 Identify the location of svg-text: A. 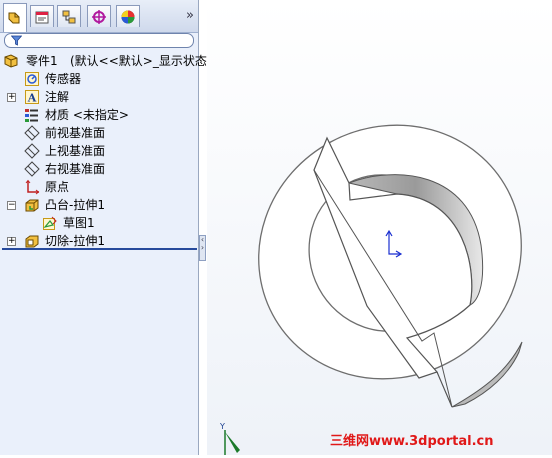
(32, 98).